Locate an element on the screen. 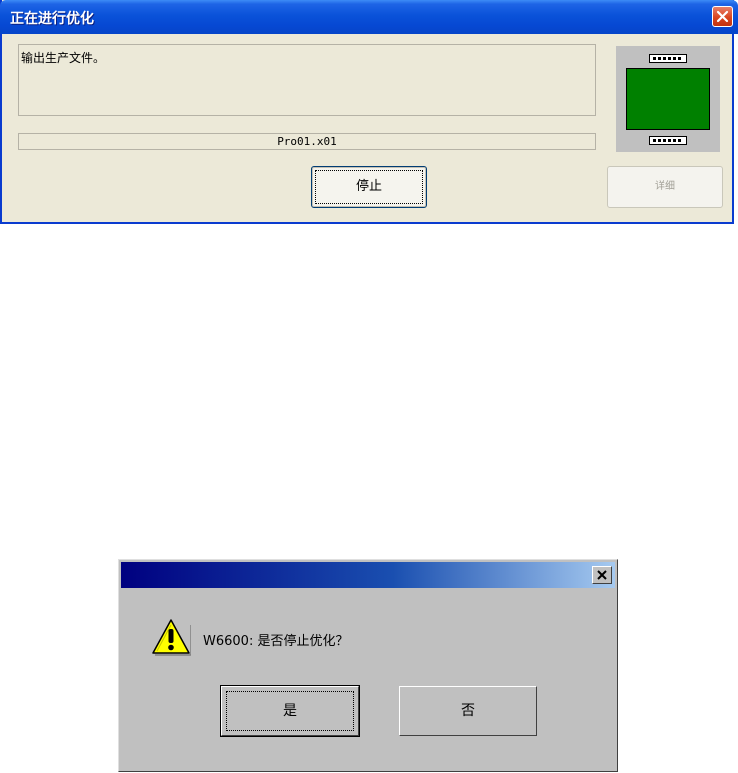 The image size is (738, 773). connector-top is located at coordinates (668, 58).